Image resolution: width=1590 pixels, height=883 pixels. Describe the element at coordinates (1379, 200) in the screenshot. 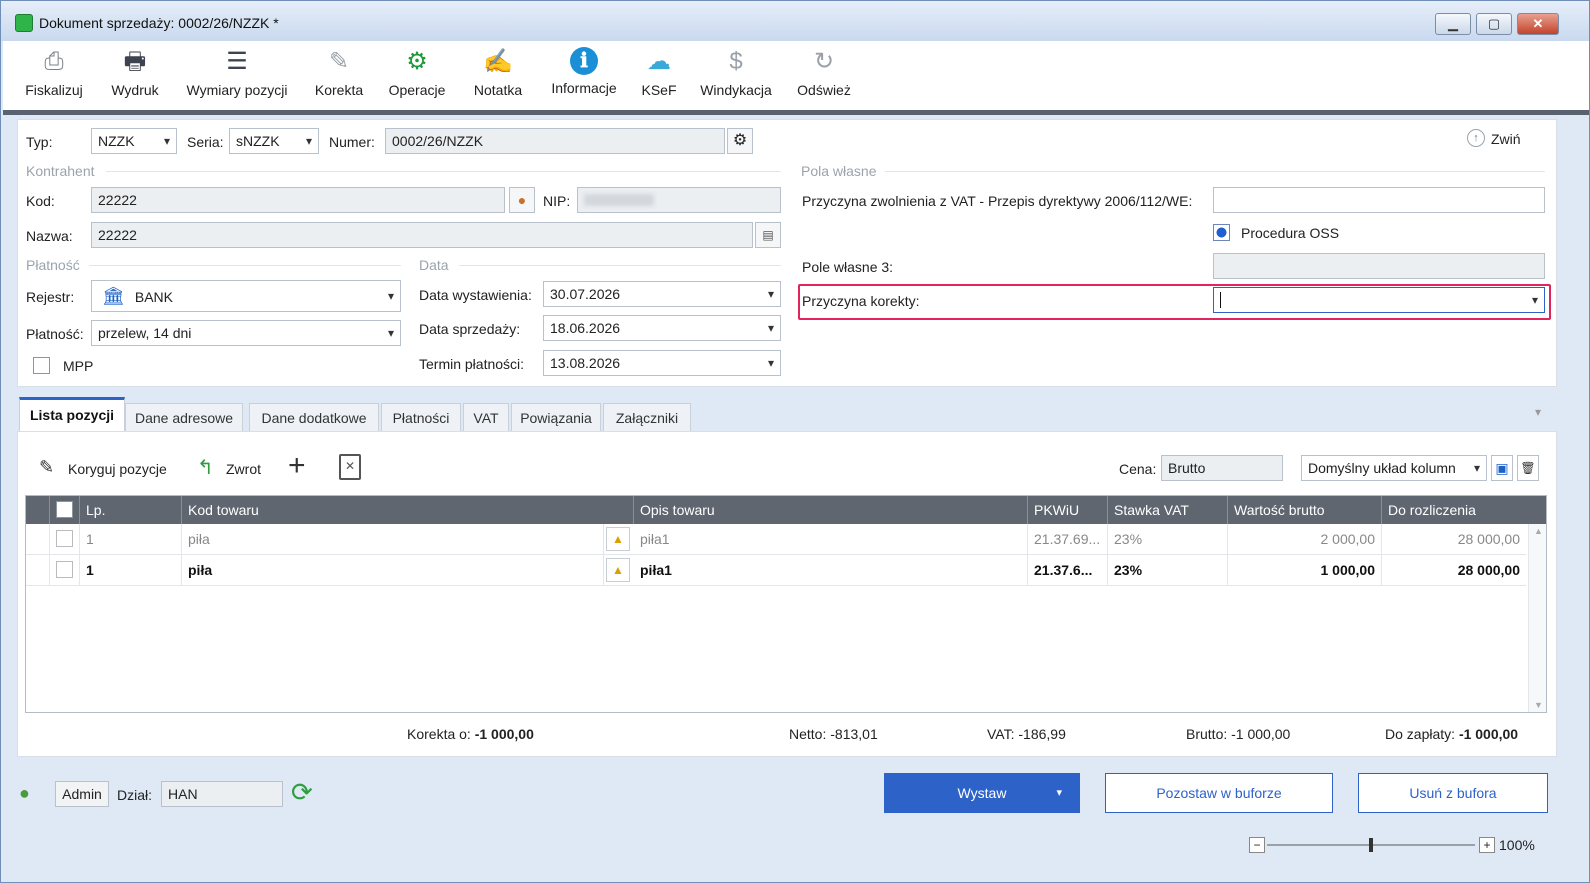

I see `przyczyna-zwolnienia-input` at that location.